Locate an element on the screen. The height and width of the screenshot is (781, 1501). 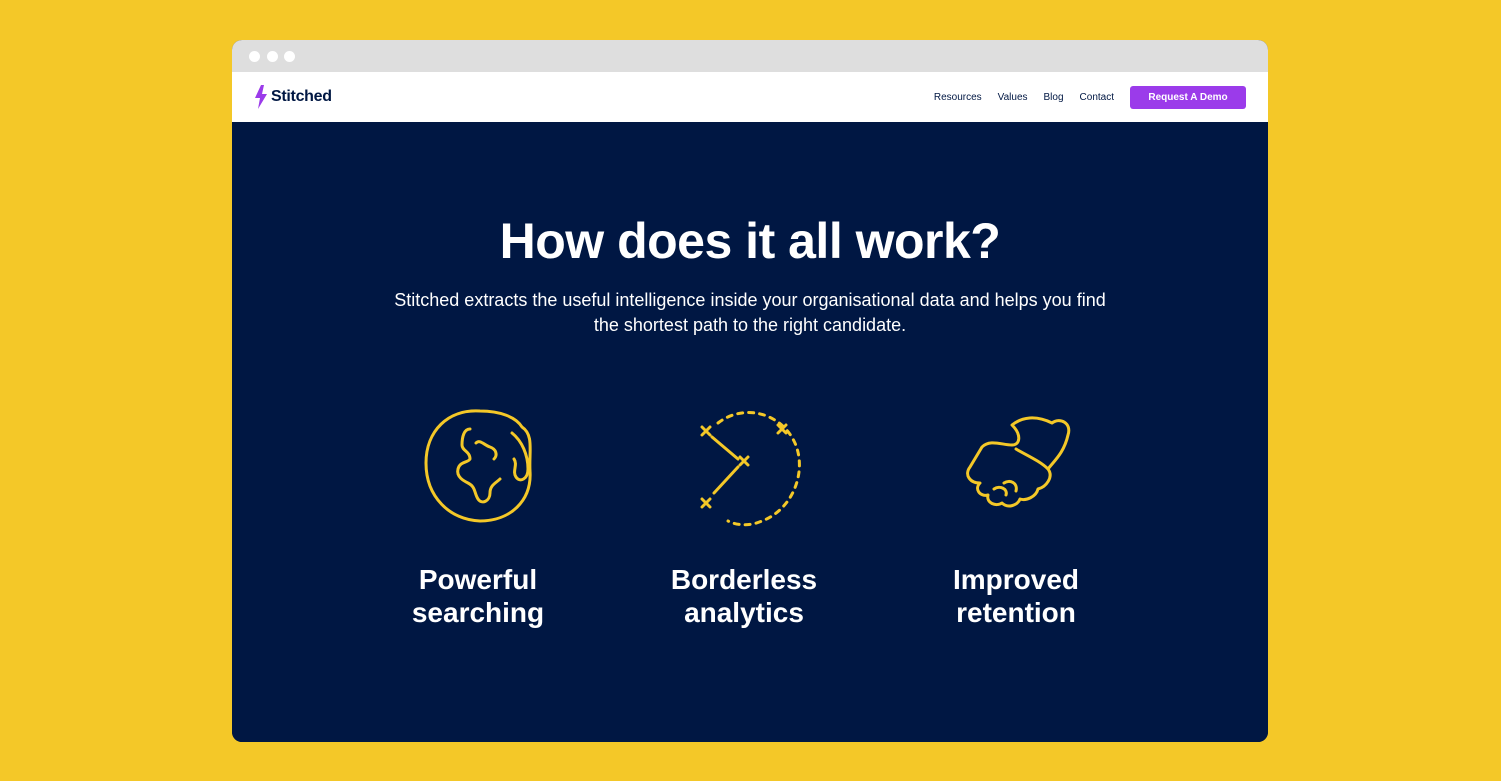
feature-card: Borderless analytics is located at coordinates (744, 517).